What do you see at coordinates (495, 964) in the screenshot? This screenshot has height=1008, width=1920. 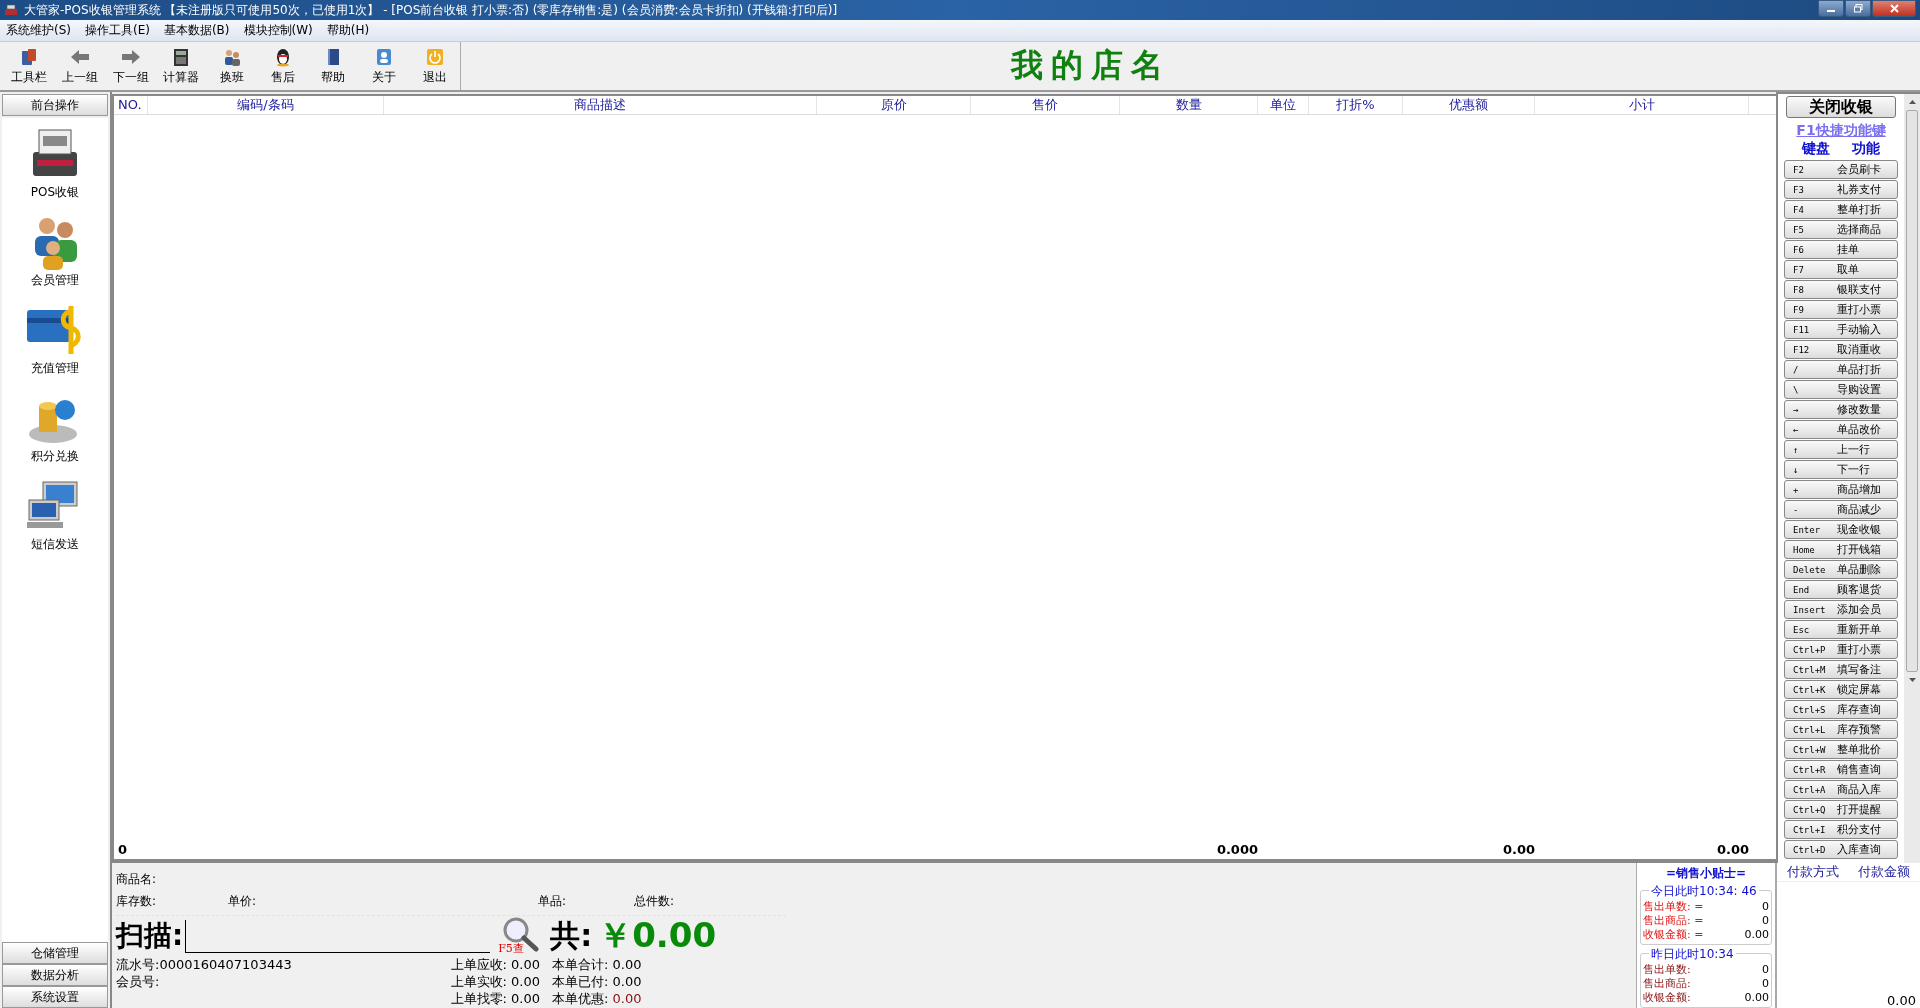 I see `info-line: 上单应收: 0.00` at bounding box center [495, 964].